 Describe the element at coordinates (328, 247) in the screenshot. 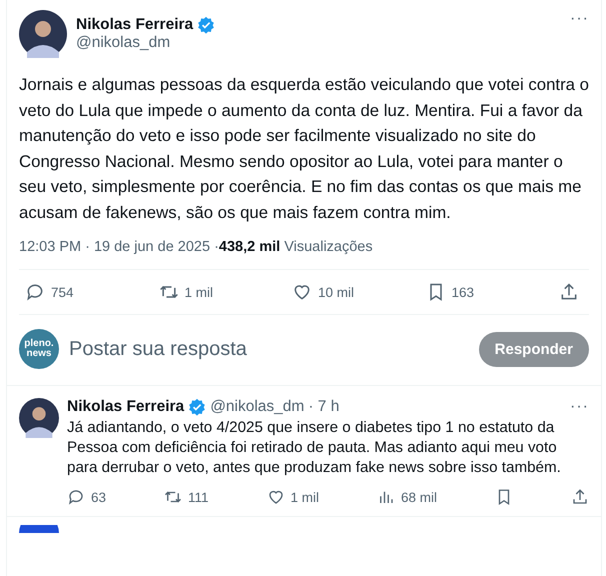

I see `views-label: Visualizações` at that location.